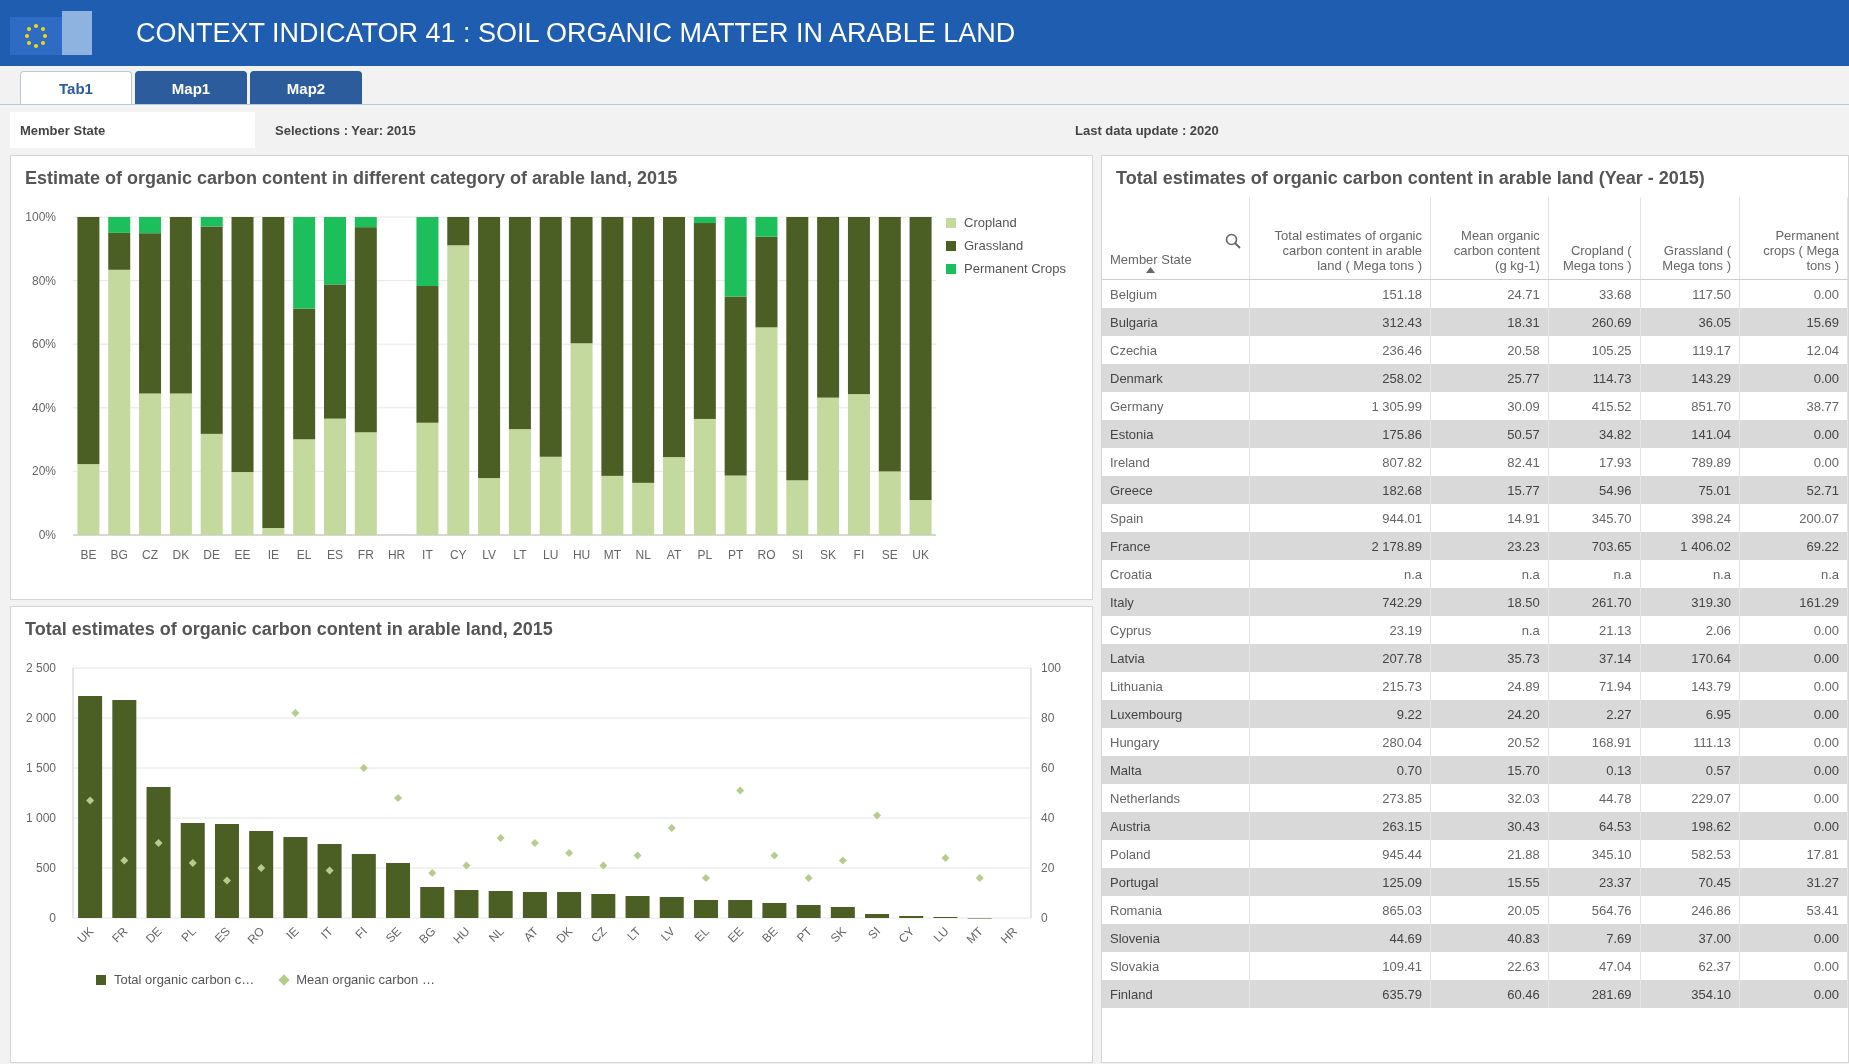 The width and height of the screenshot is (1849, 1064). Describe the element at coordinates (1594, 770) in the screenshot. I see `table-cell: 0.13` at that location.